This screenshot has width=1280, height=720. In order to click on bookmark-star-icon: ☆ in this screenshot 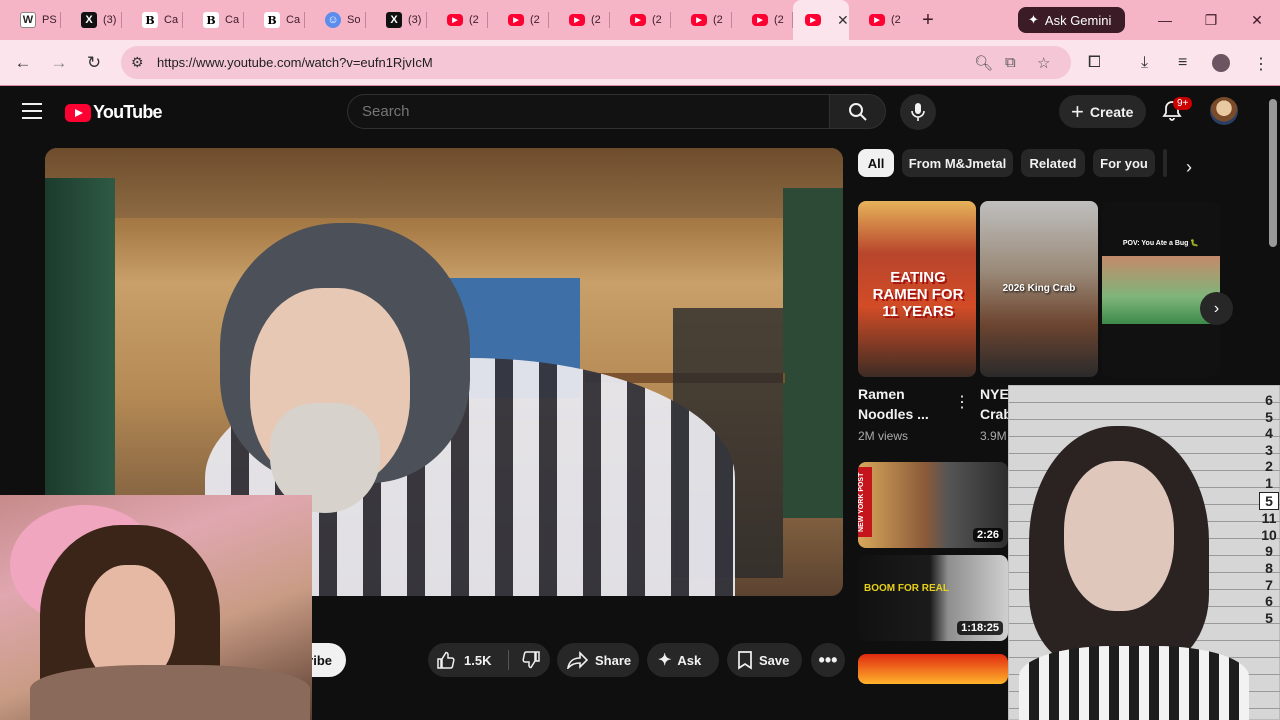, I will do `click(1043, 63)`.